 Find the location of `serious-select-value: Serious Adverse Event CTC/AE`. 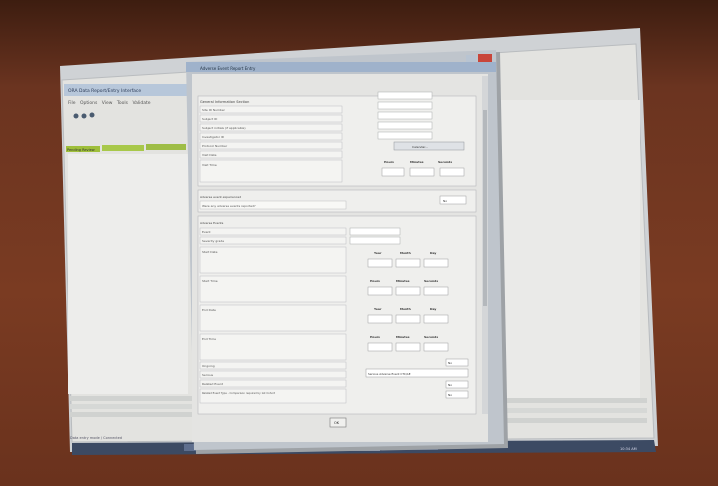

serious-select-value: Serious Adverse Event CTC/AE is located at coordinates (389, 374).